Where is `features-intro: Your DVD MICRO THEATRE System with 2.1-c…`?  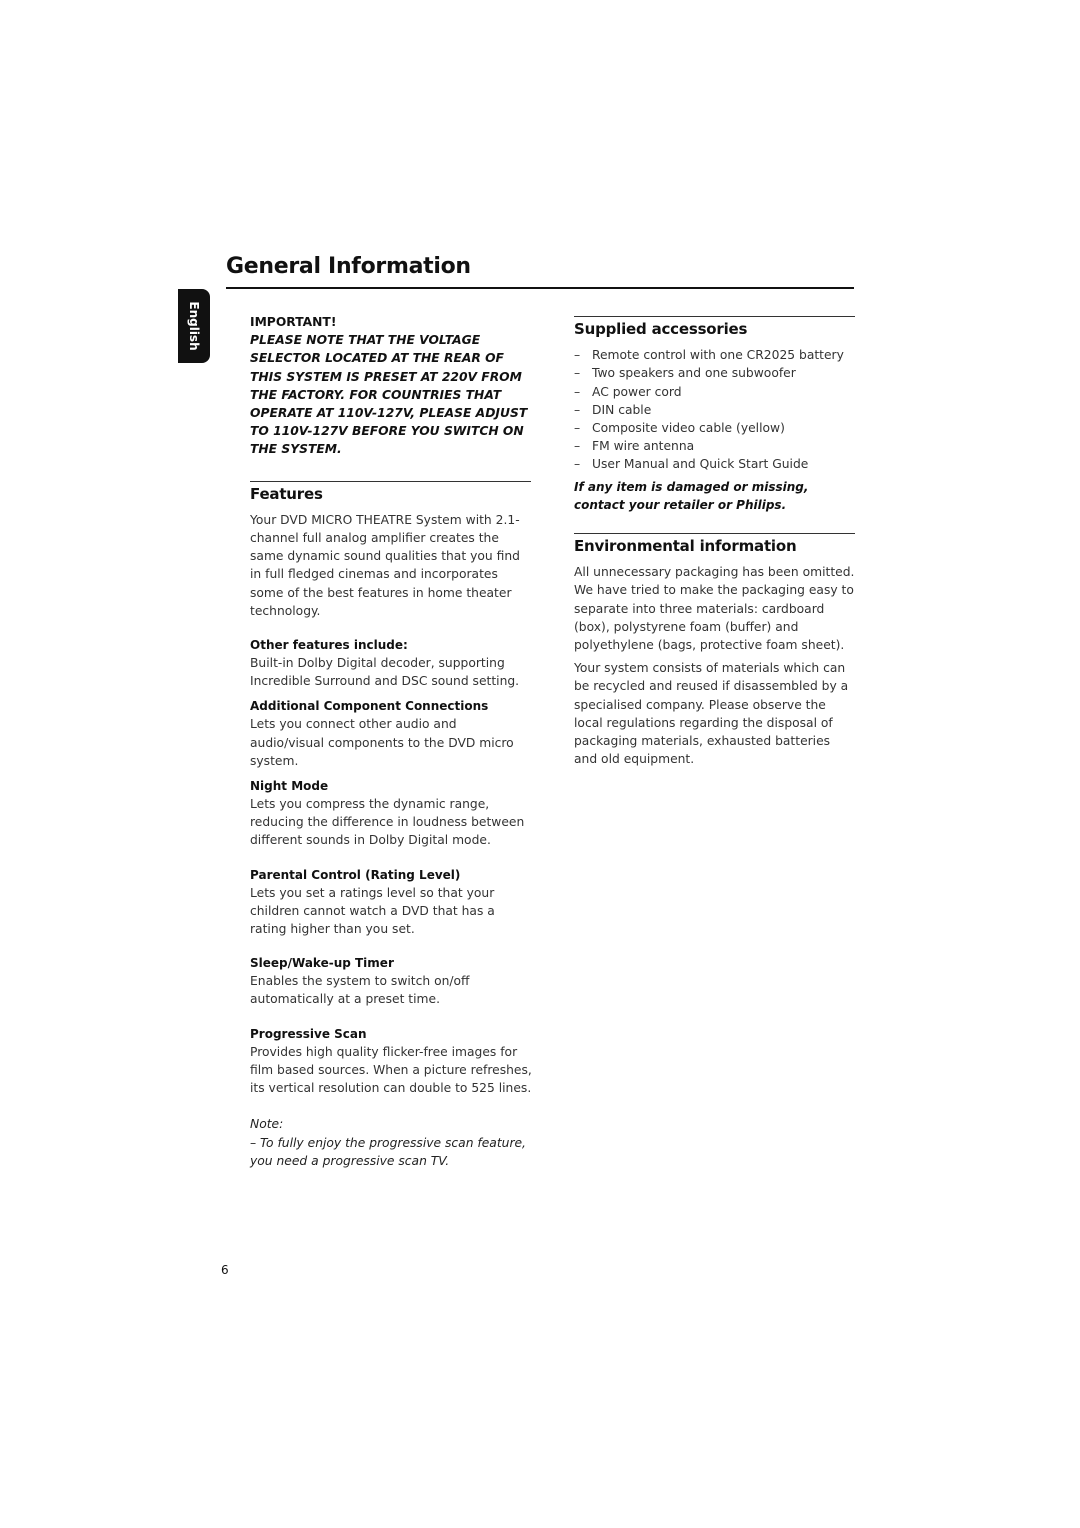 features-intro: Your DVD MICRO THEATRE System with 2.1-c… is located at coordinates (385, 565).